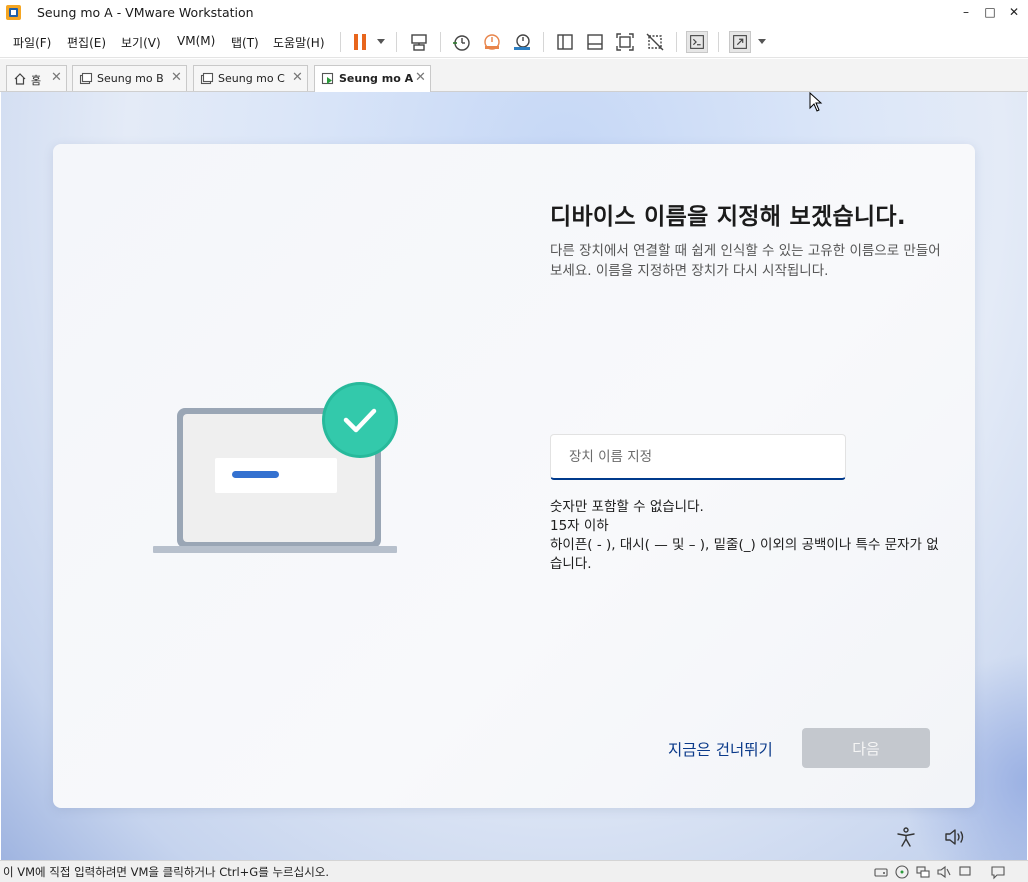 This screenshot has width=1028, height=882. Describe the element at coordinates (923, 872) in the screenshot. I see `network-adapter-icon` at that location.